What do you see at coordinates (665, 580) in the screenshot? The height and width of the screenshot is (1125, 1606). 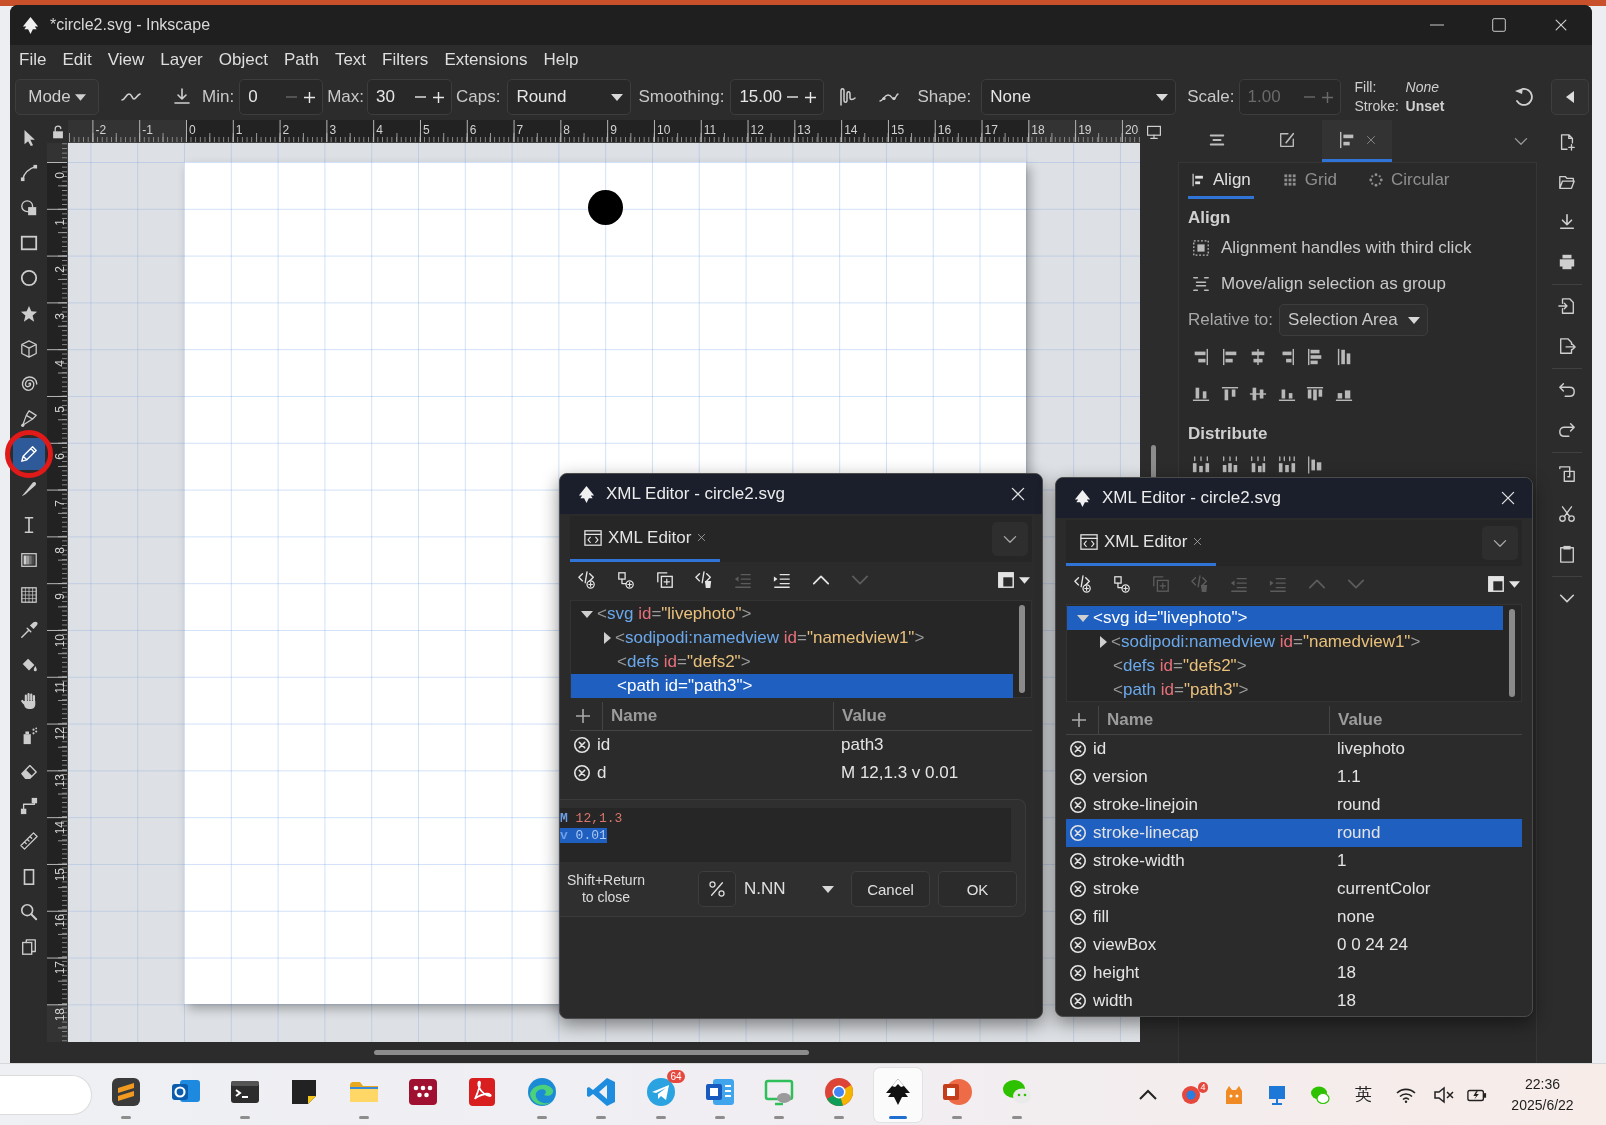 I see `duplicate-icon` at bounding box center [665, 580].